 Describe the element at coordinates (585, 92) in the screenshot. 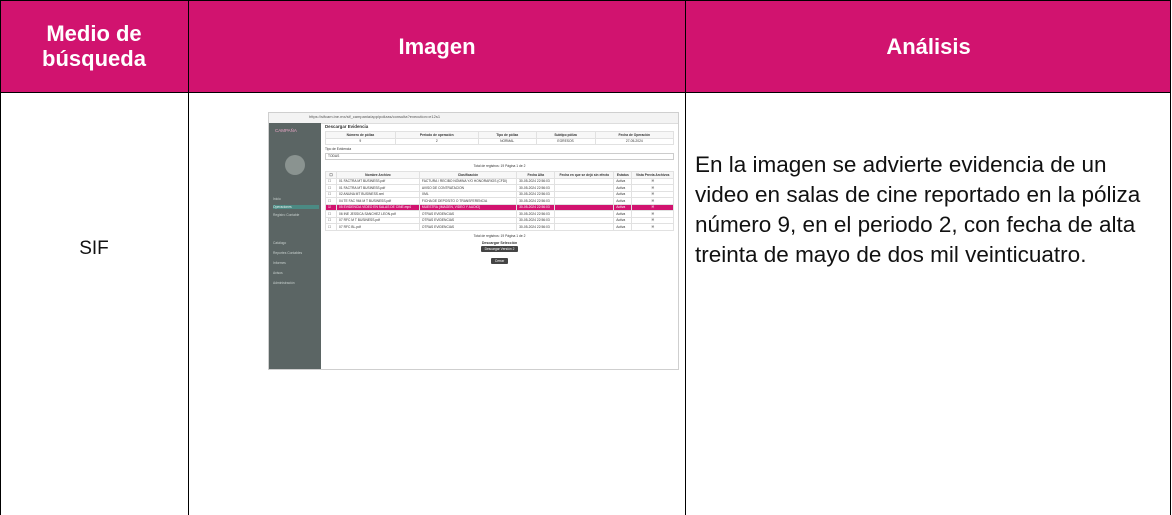

I see `border-header` at that location.